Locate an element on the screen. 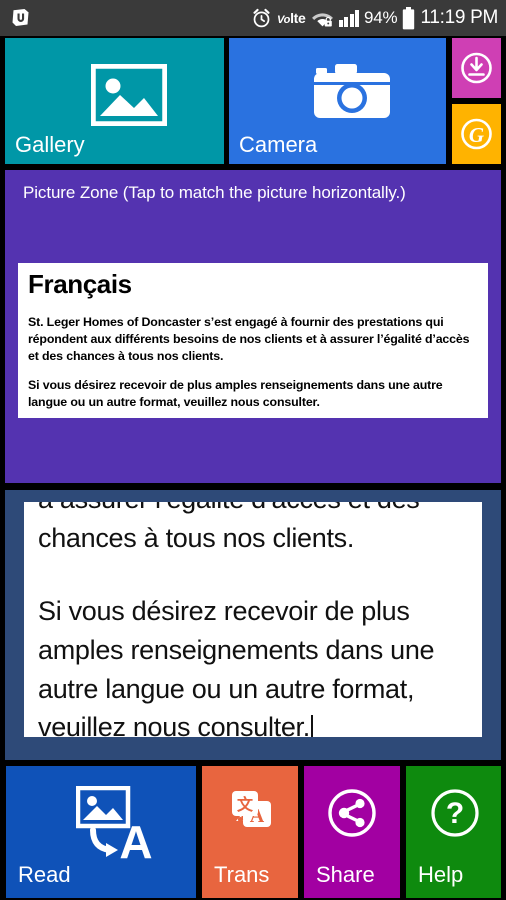  camera-button: Camera is located at coordinates (337, 101).